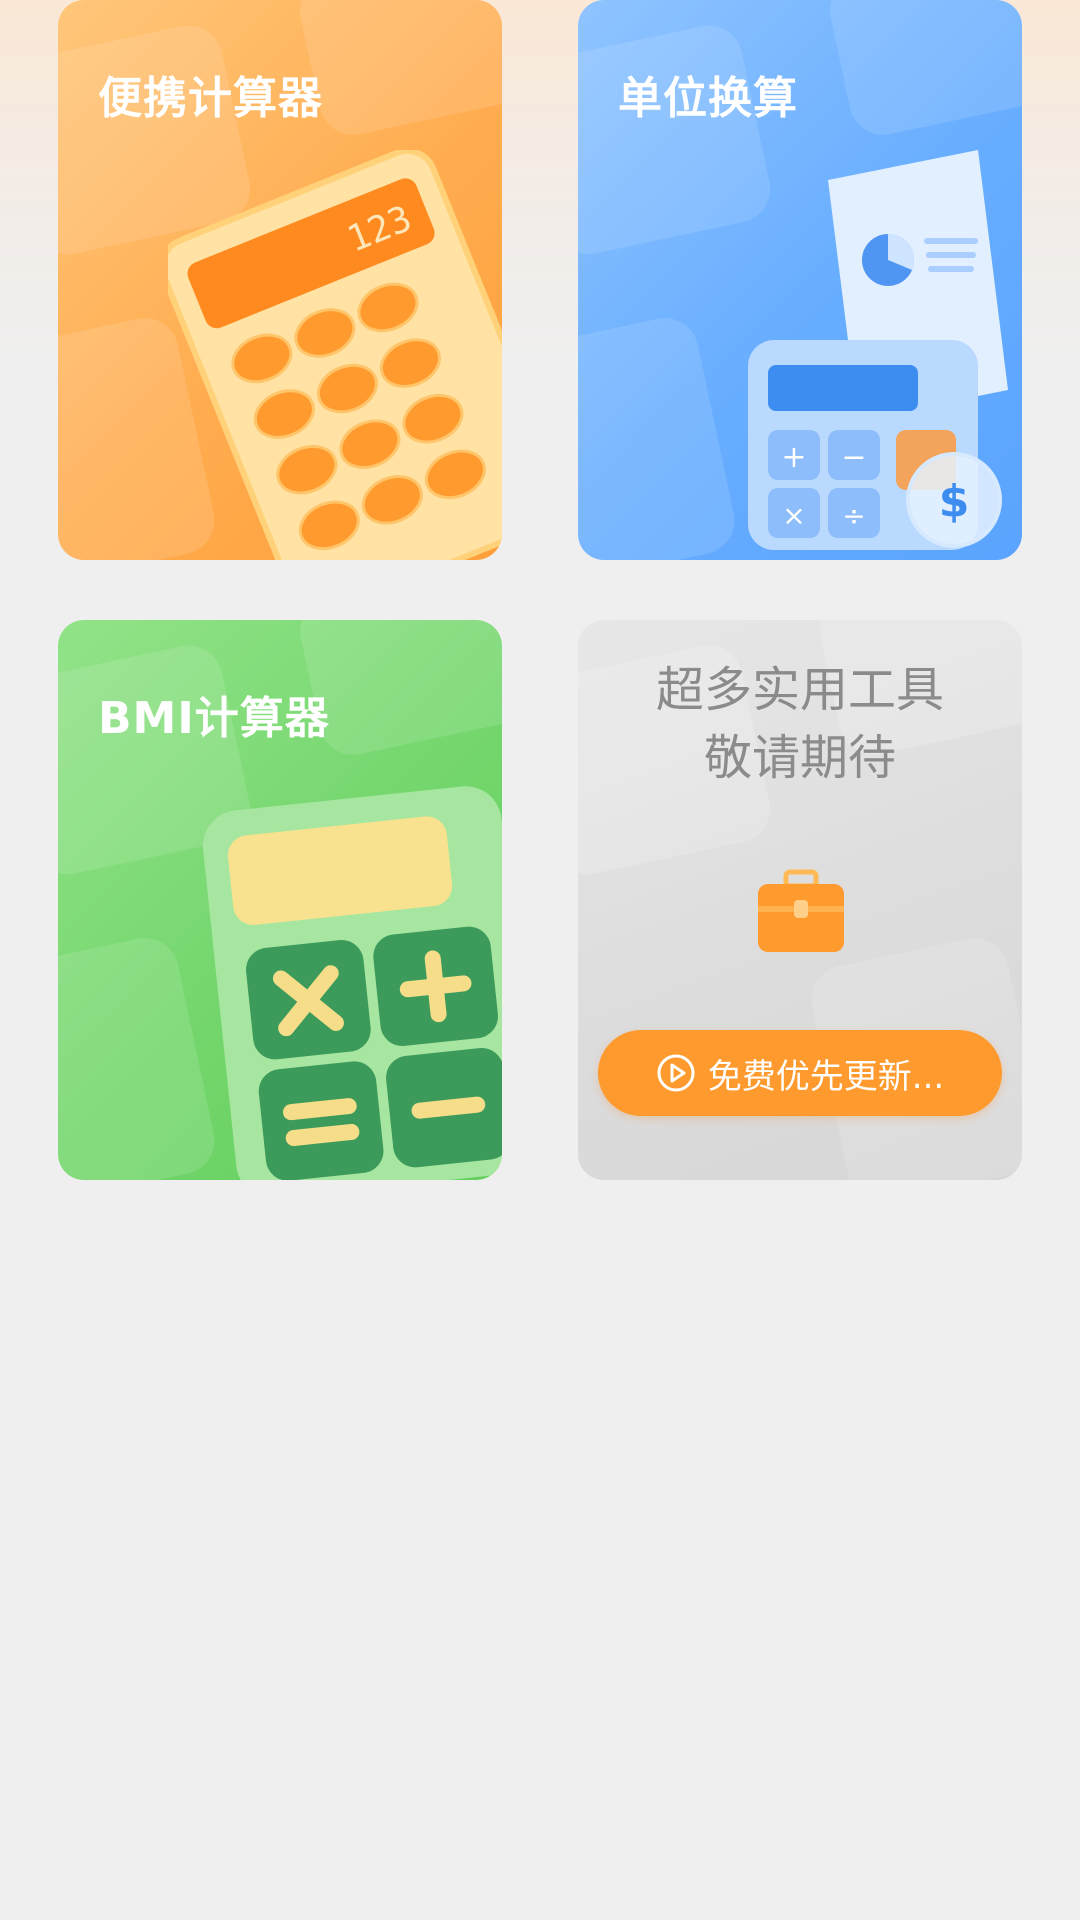 This screenshot has width=1080, height=1920. What do you see at coordinates (210, 98) in the screenshot?
I see `tool-title: 便携计算器` at bounding box center [210, 98].